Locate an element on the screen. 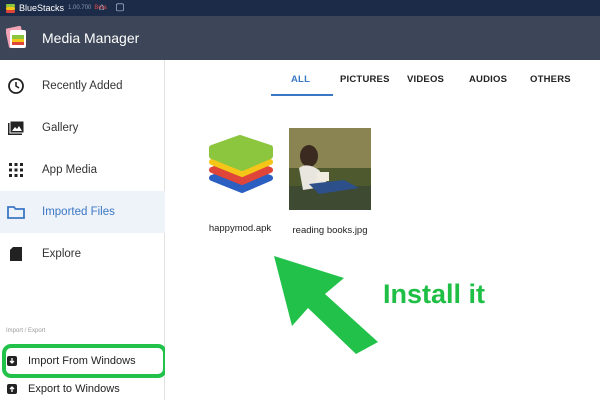  sidebar-item-label: Imported Files is located at coordinates (78, 212).